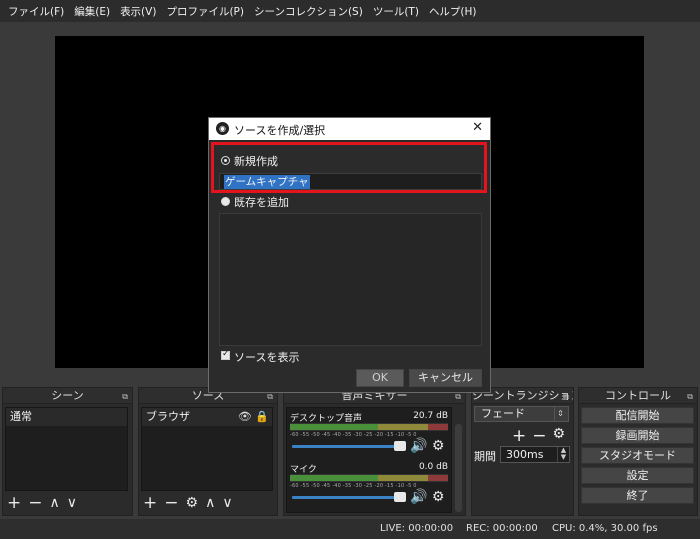 This screenshot has width=700, height=539. What do you see at coordinates (138, 11) in the screenshot?
I see `menu-view: 表示(V)` at bounding box center [138, 11].